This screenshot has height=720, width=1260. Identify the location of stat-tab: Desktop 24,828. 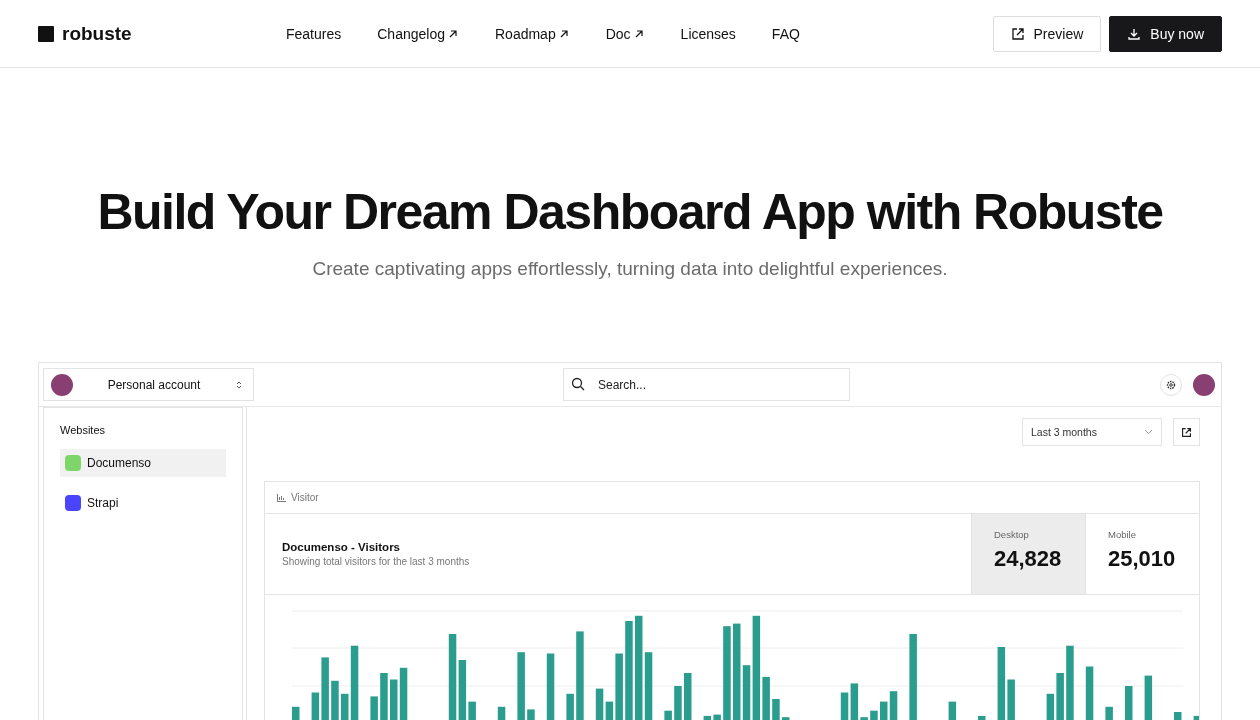
(1028, 554).